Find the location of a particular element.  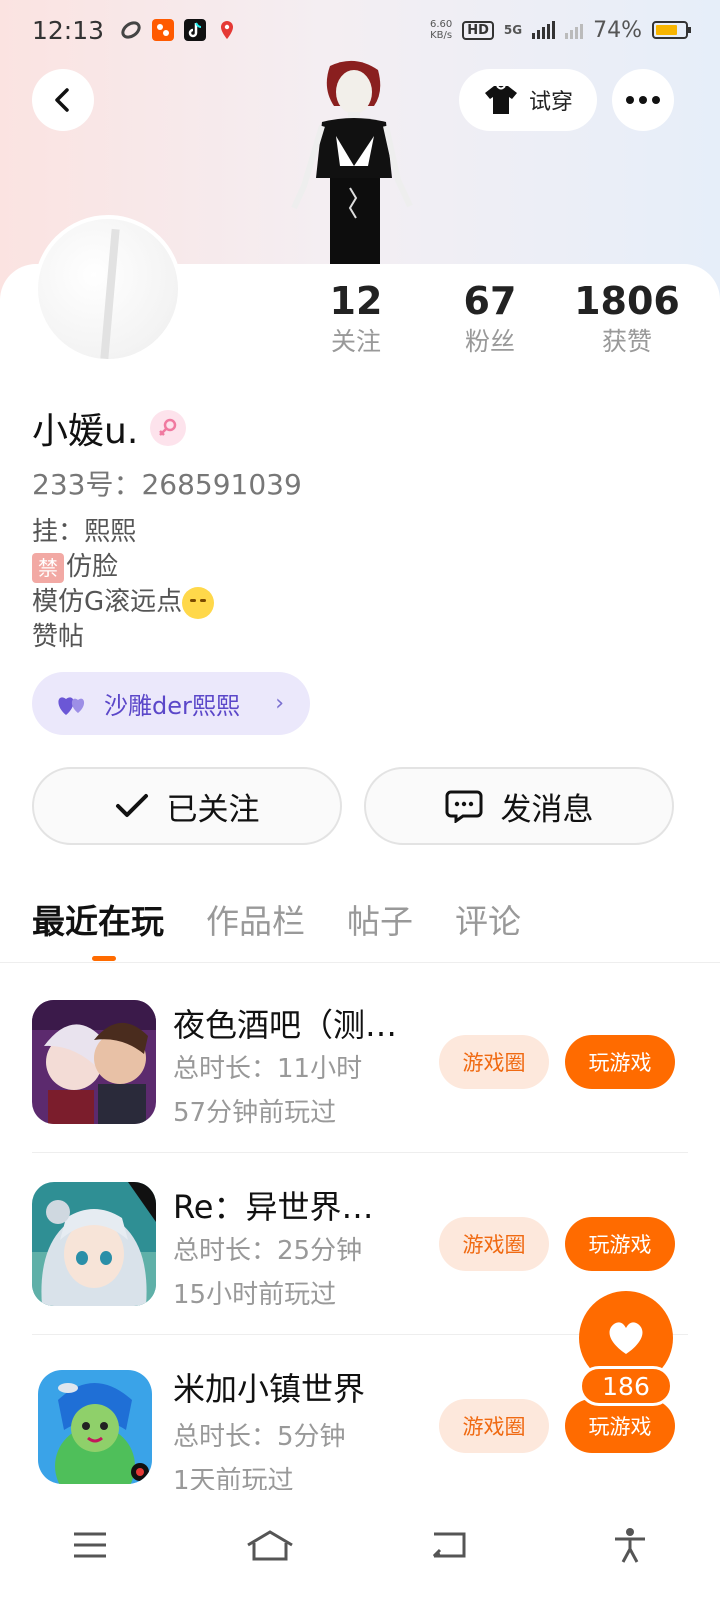

back-icon is located at coordinates (450, 1545).